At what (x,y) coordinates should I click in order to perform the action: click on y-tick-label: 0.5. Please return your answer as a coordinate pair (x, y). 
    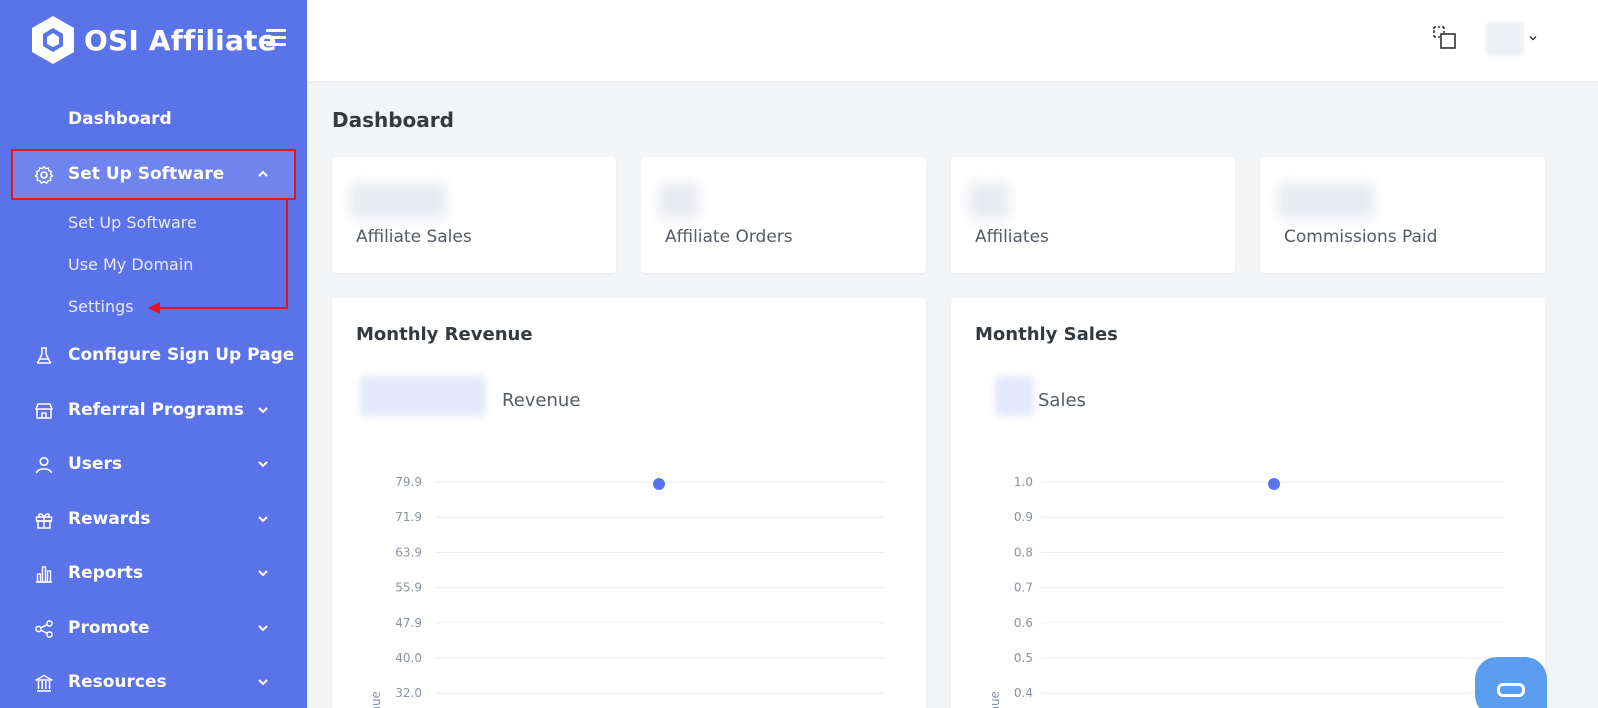
    Looking at the image, I should click on (1023, 658).